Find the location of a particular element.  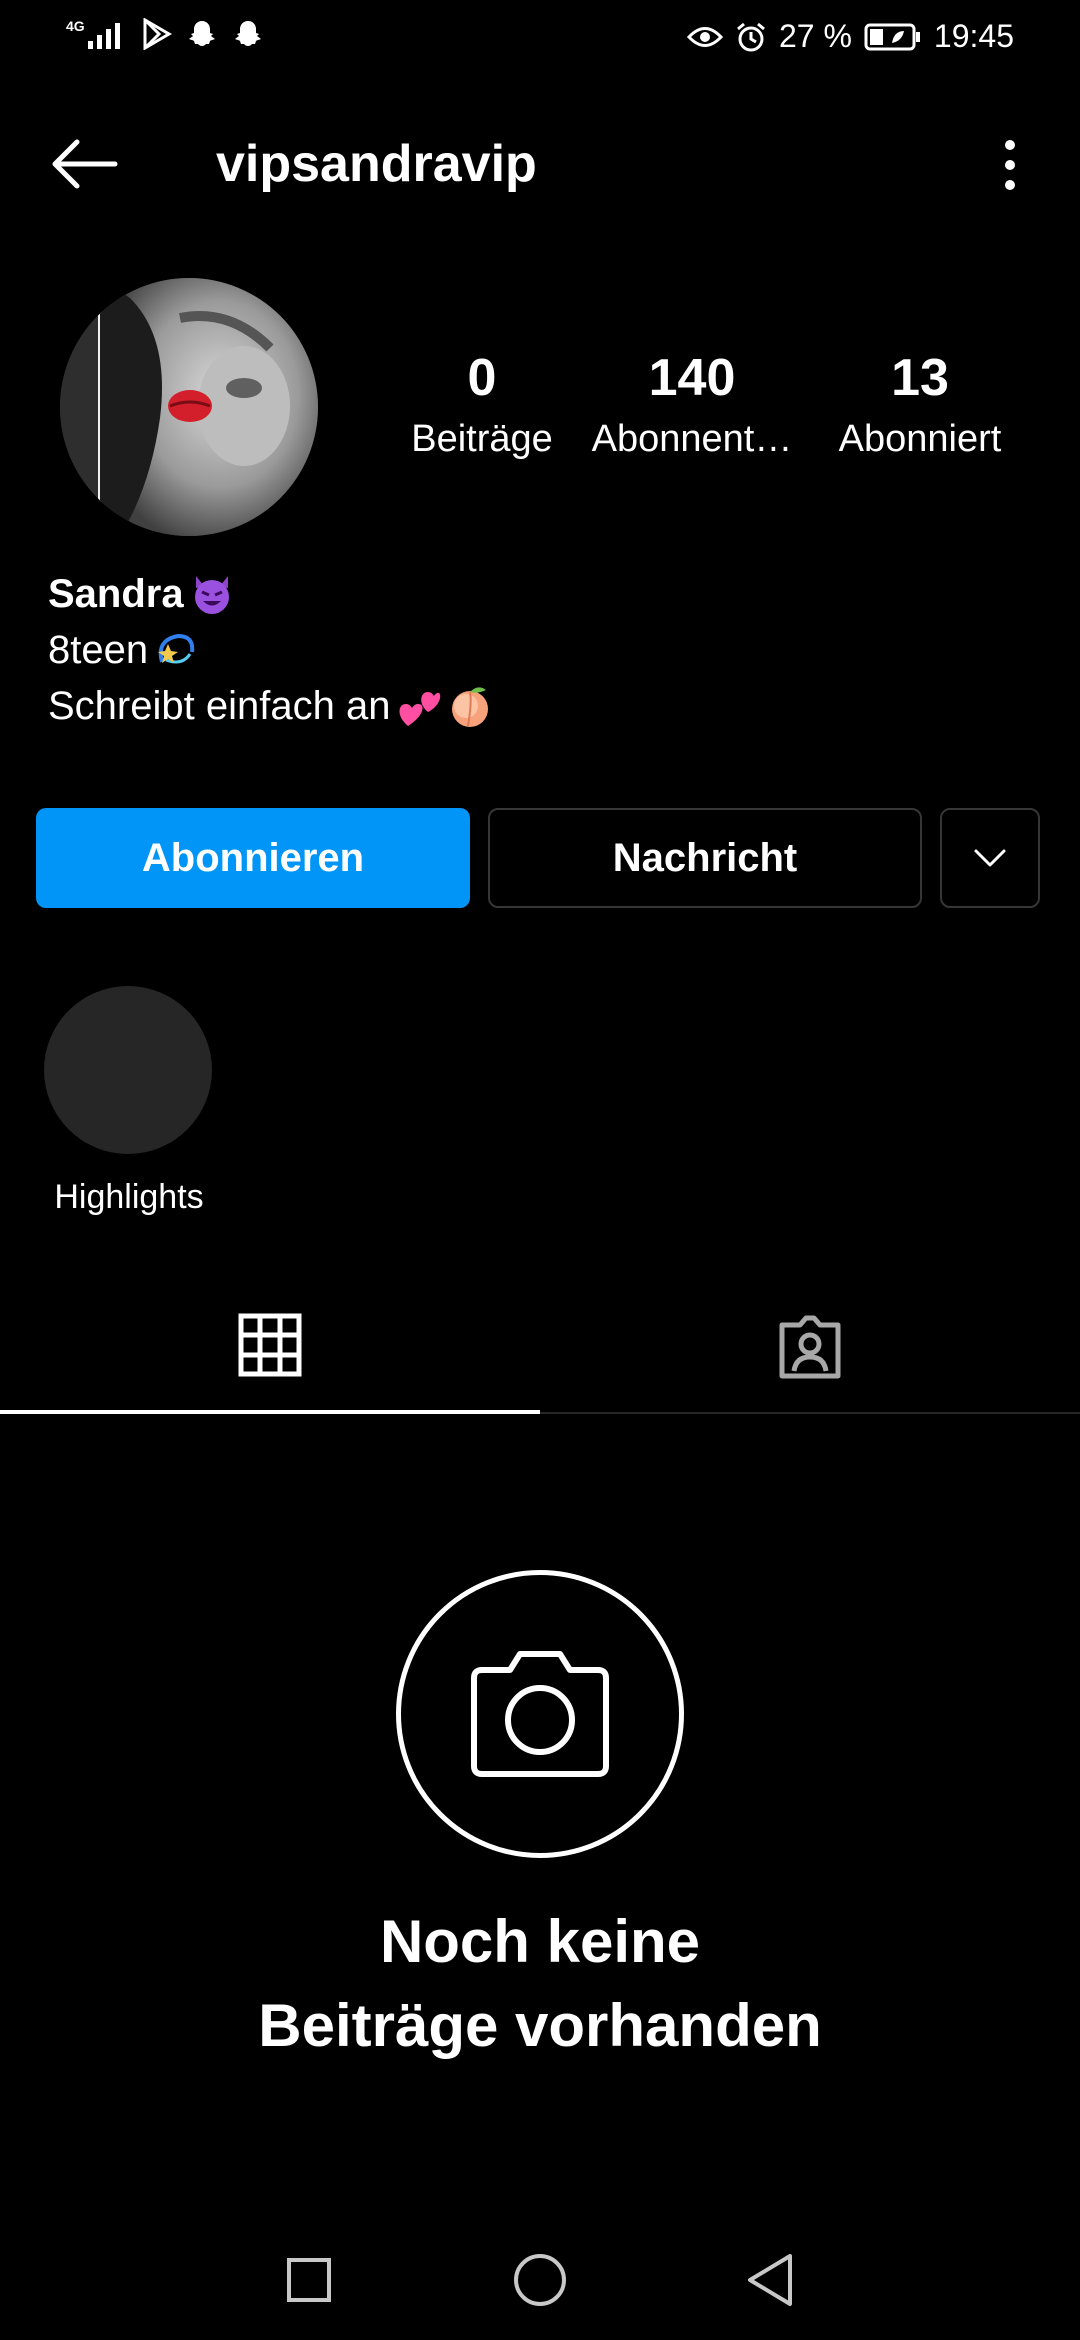

avatar-photo is located at coordinates (189, 407).